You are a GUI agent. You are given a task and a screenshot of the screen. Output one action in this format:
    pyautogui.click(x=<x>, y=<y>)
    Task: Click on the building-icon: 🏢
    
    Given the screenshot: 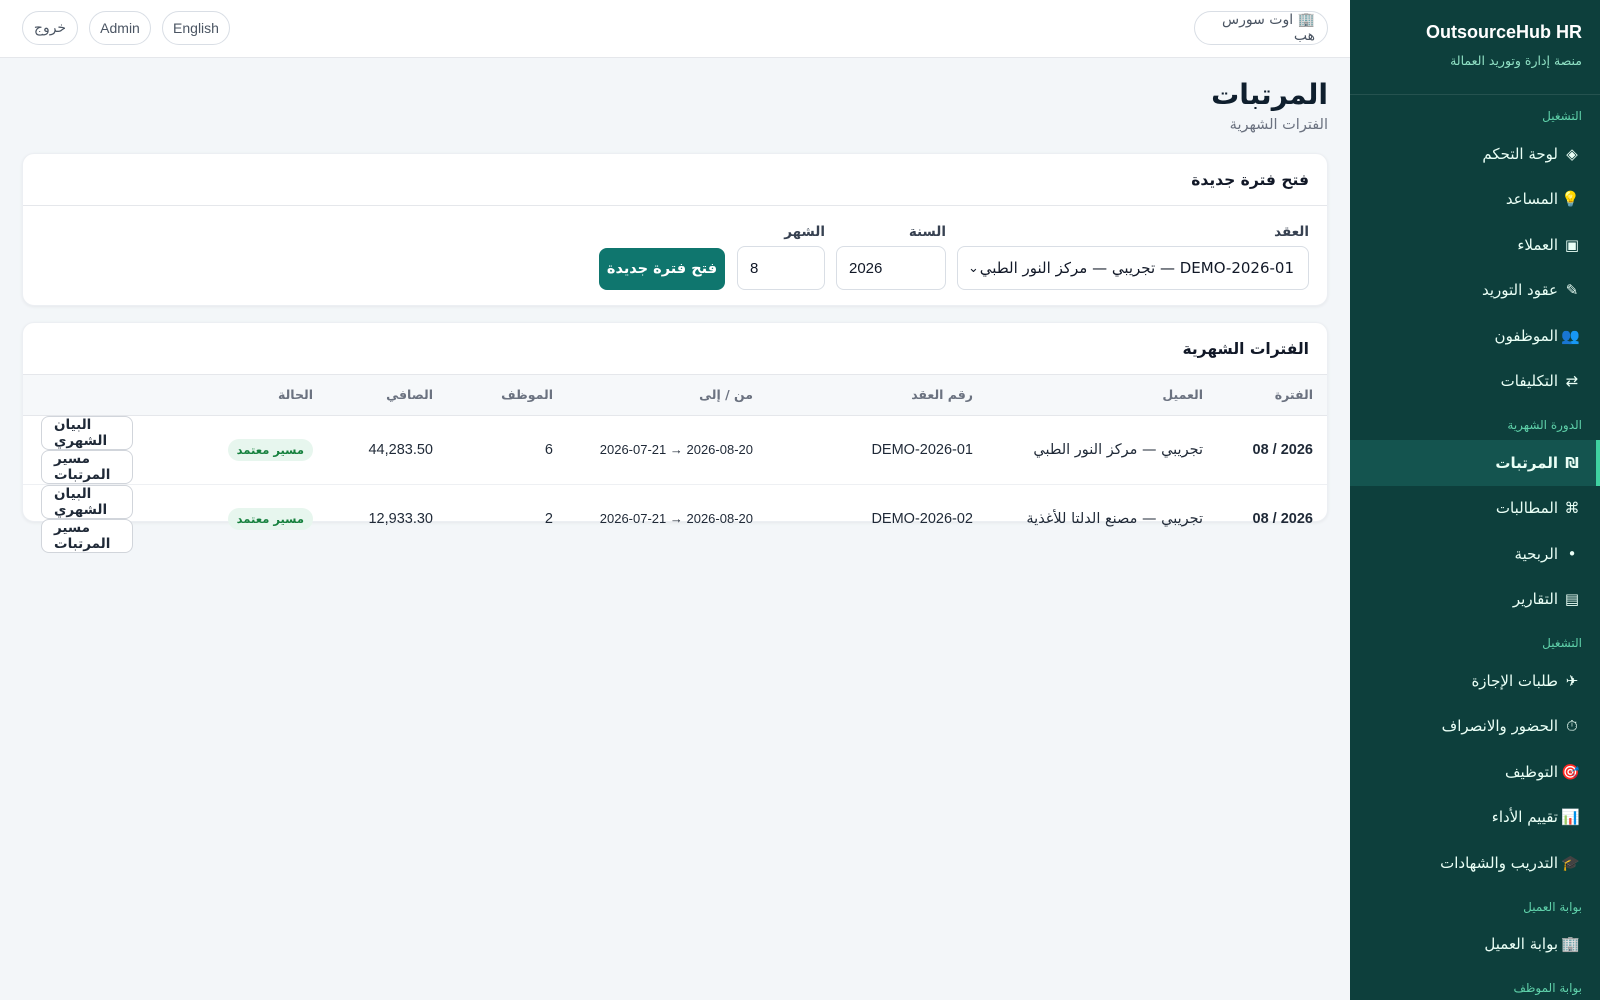 What is the action you would take?
    pyautogui.click(x=1570, y=944)
    